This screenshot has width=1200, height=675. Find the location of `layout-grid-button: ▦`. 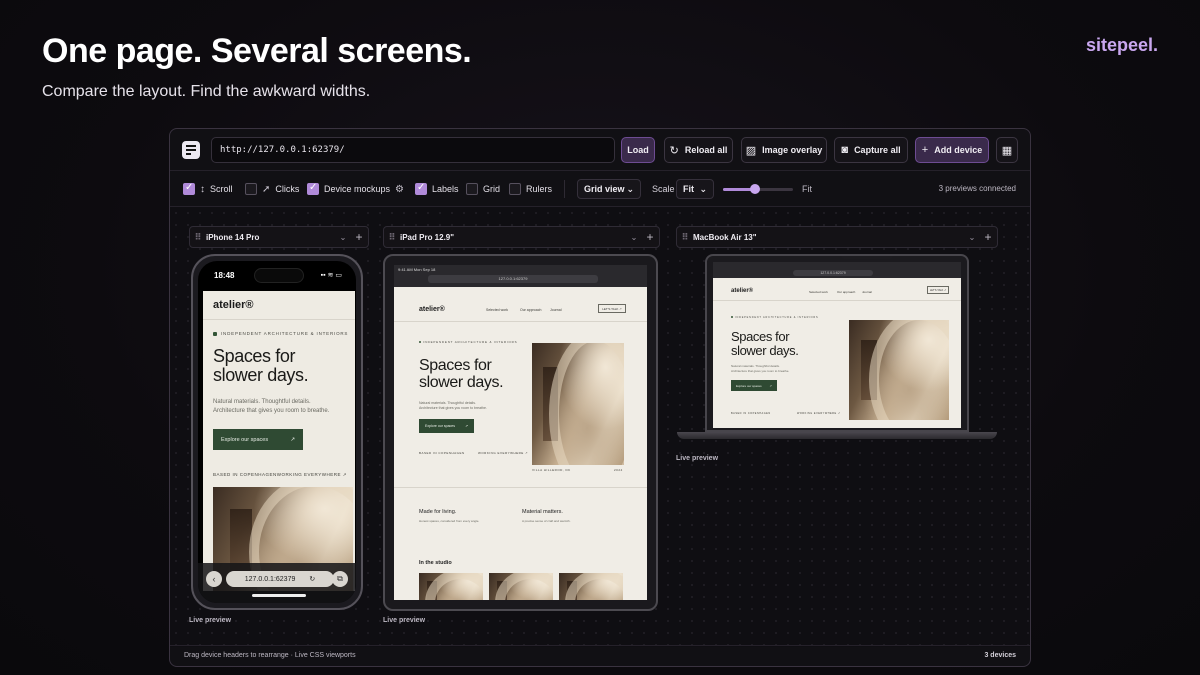

layout-grid-button: ▦ is located at coordinates (1007, 150).